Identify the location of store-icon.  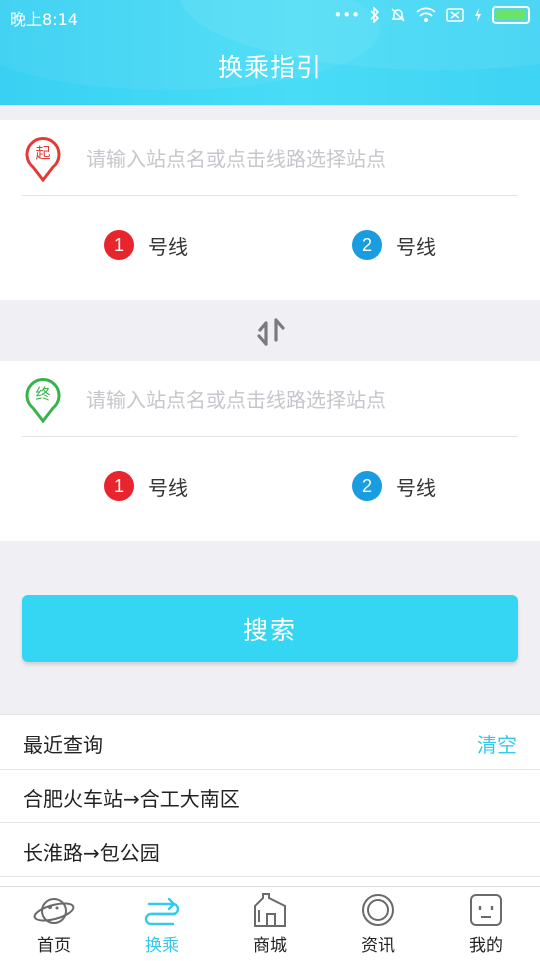
(270, 910).